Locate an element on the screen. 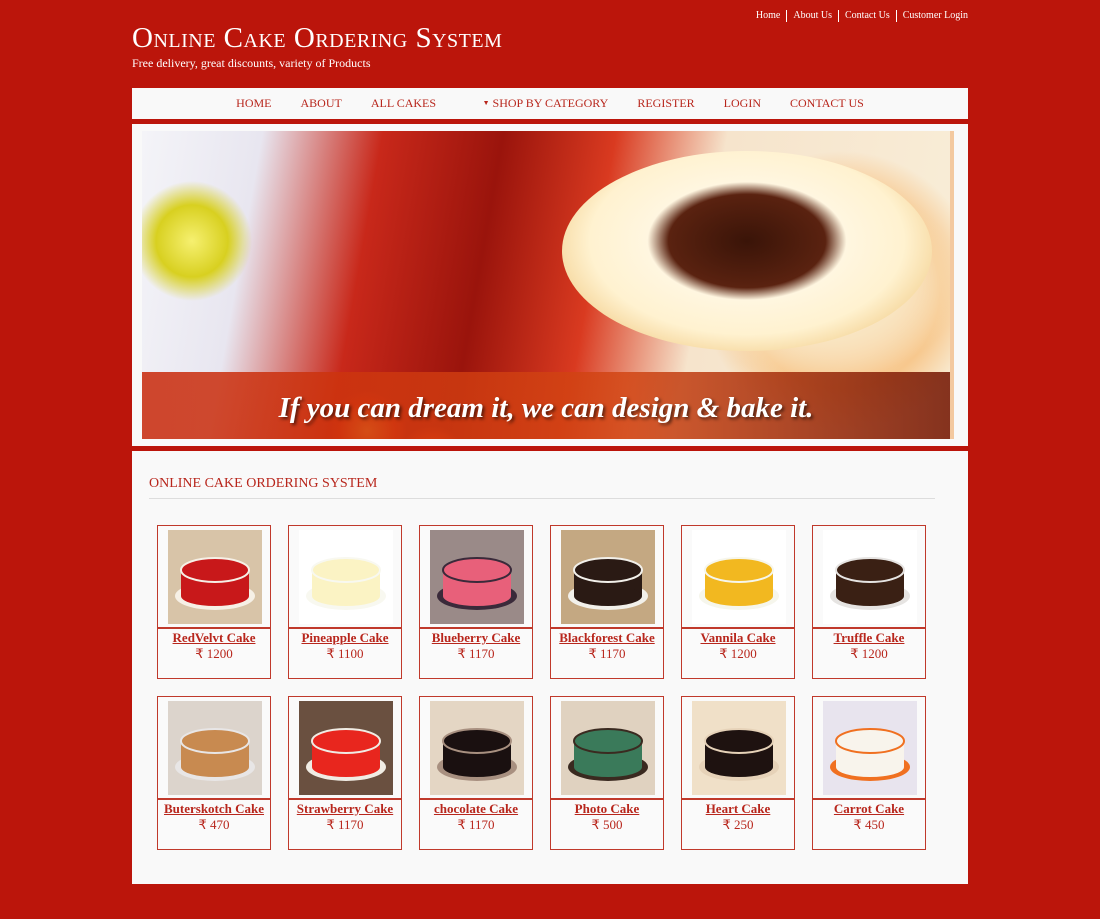  top-link-customer-login: Customer Login is located at coordinates (931, 16).